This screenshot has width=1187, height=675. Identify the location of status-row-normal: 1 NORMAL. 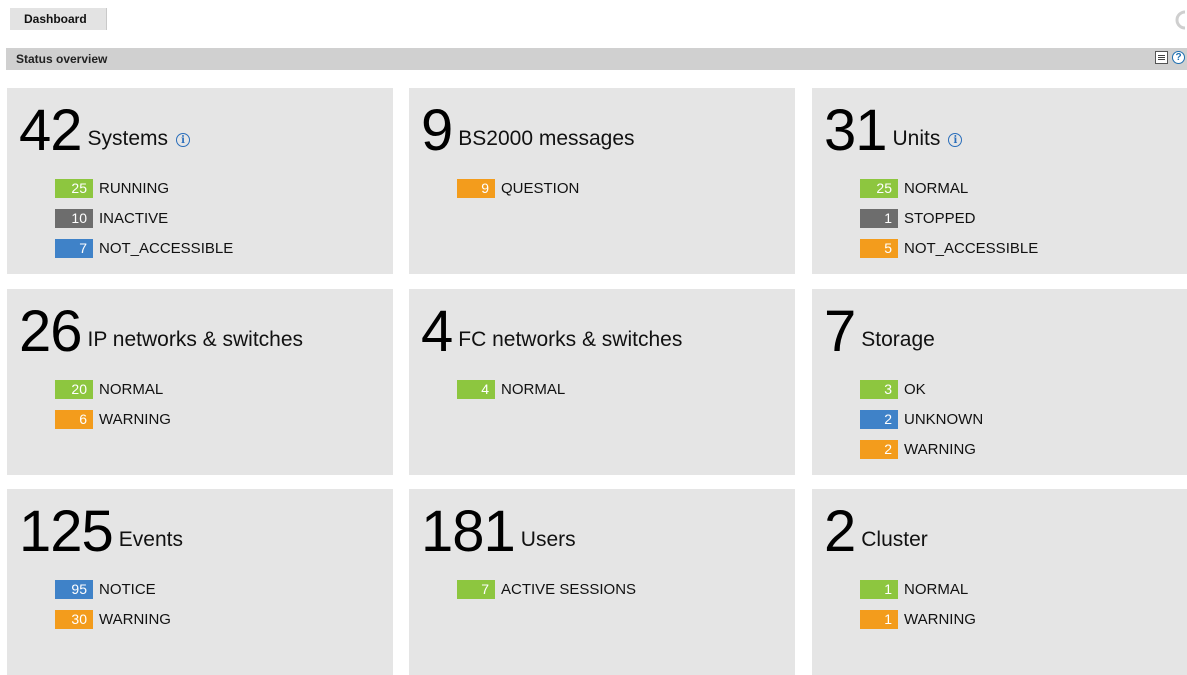
(918, 589).